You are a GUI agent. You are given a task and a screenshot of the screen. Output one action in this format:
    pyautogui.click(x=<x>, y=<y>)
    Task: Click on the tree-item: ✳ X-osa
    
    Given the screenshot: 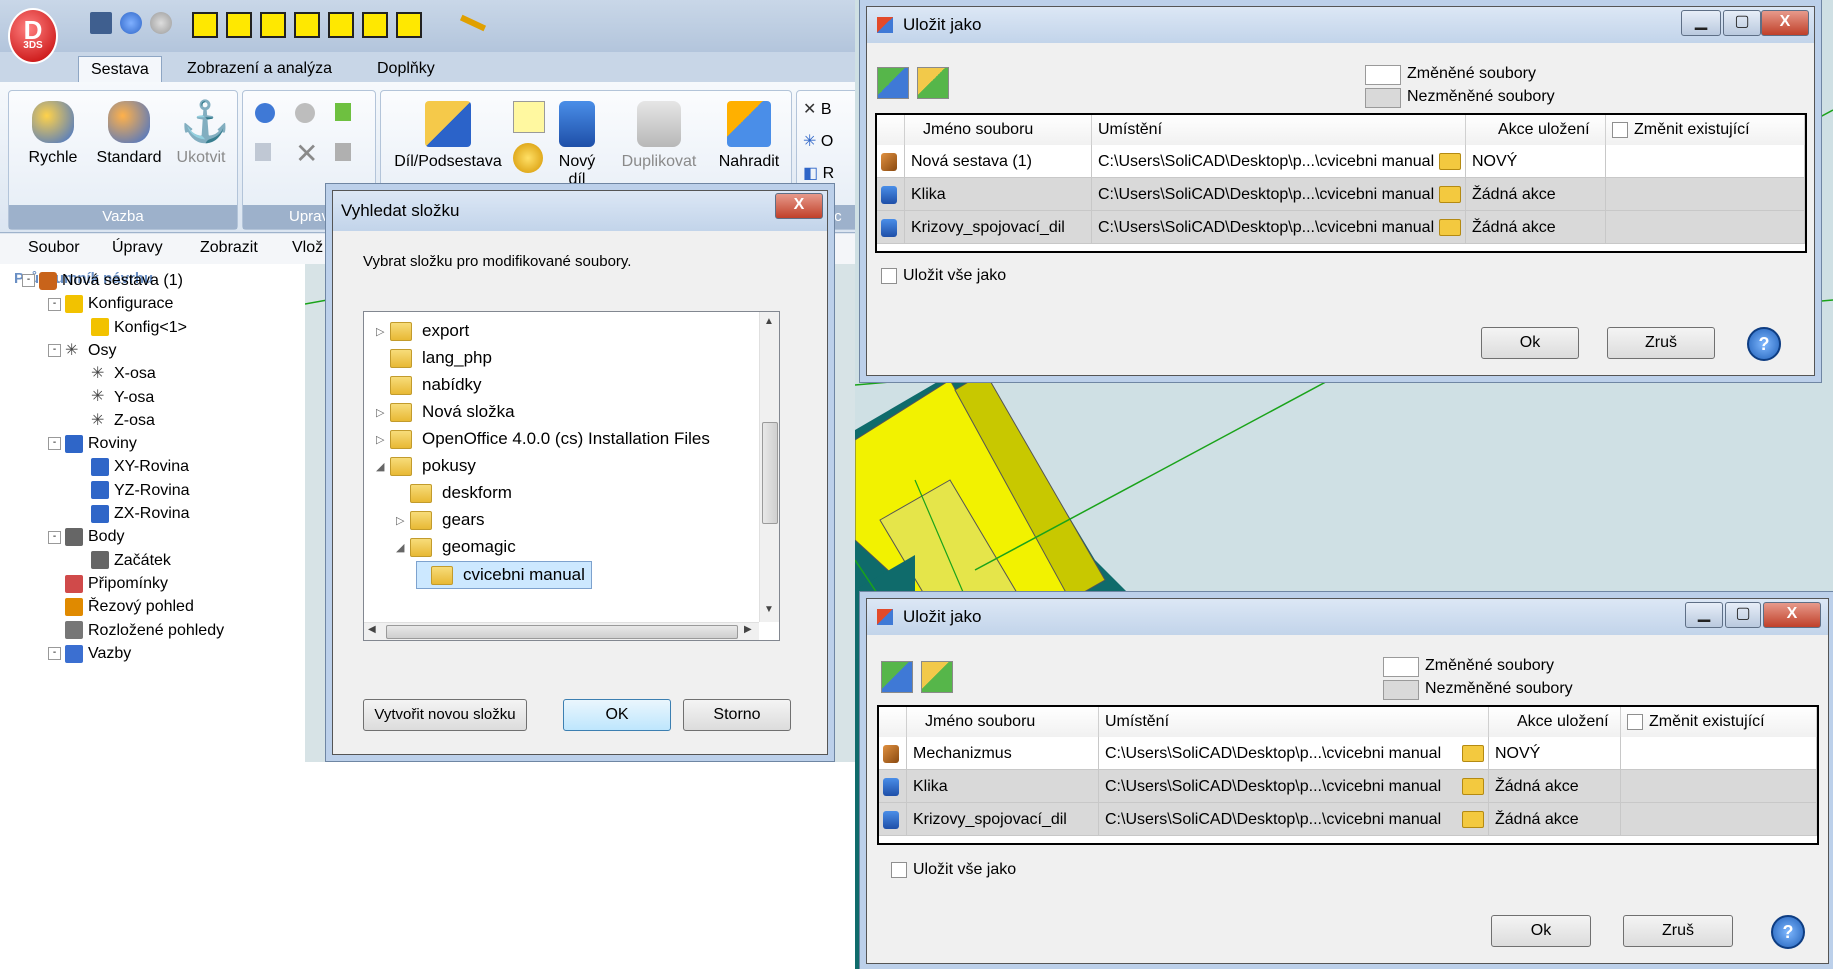 What is the action you would take?
    pyautogui.click(x=115, y=374)
    